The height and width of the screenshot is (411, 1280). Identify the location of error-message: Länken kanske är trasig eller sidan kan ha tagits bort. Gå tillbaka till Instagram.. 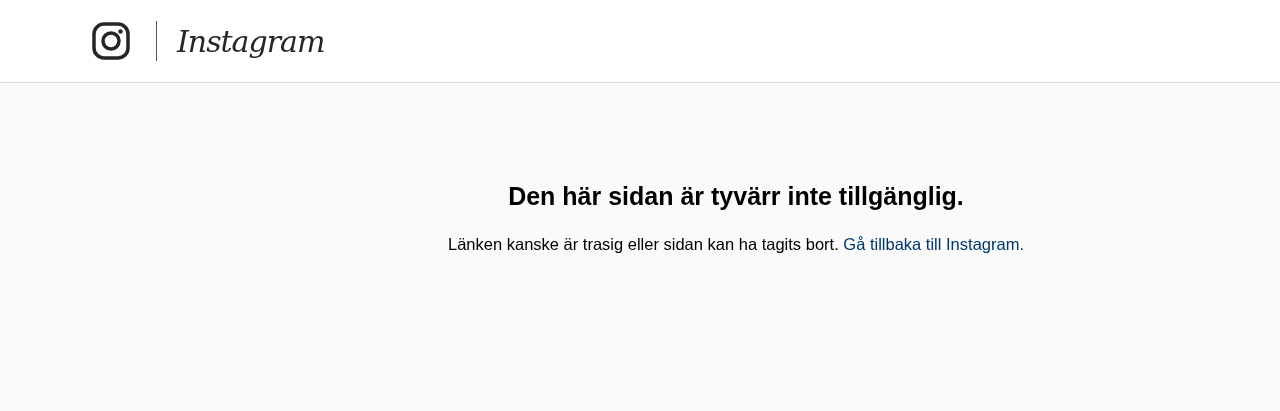
(736, 244).